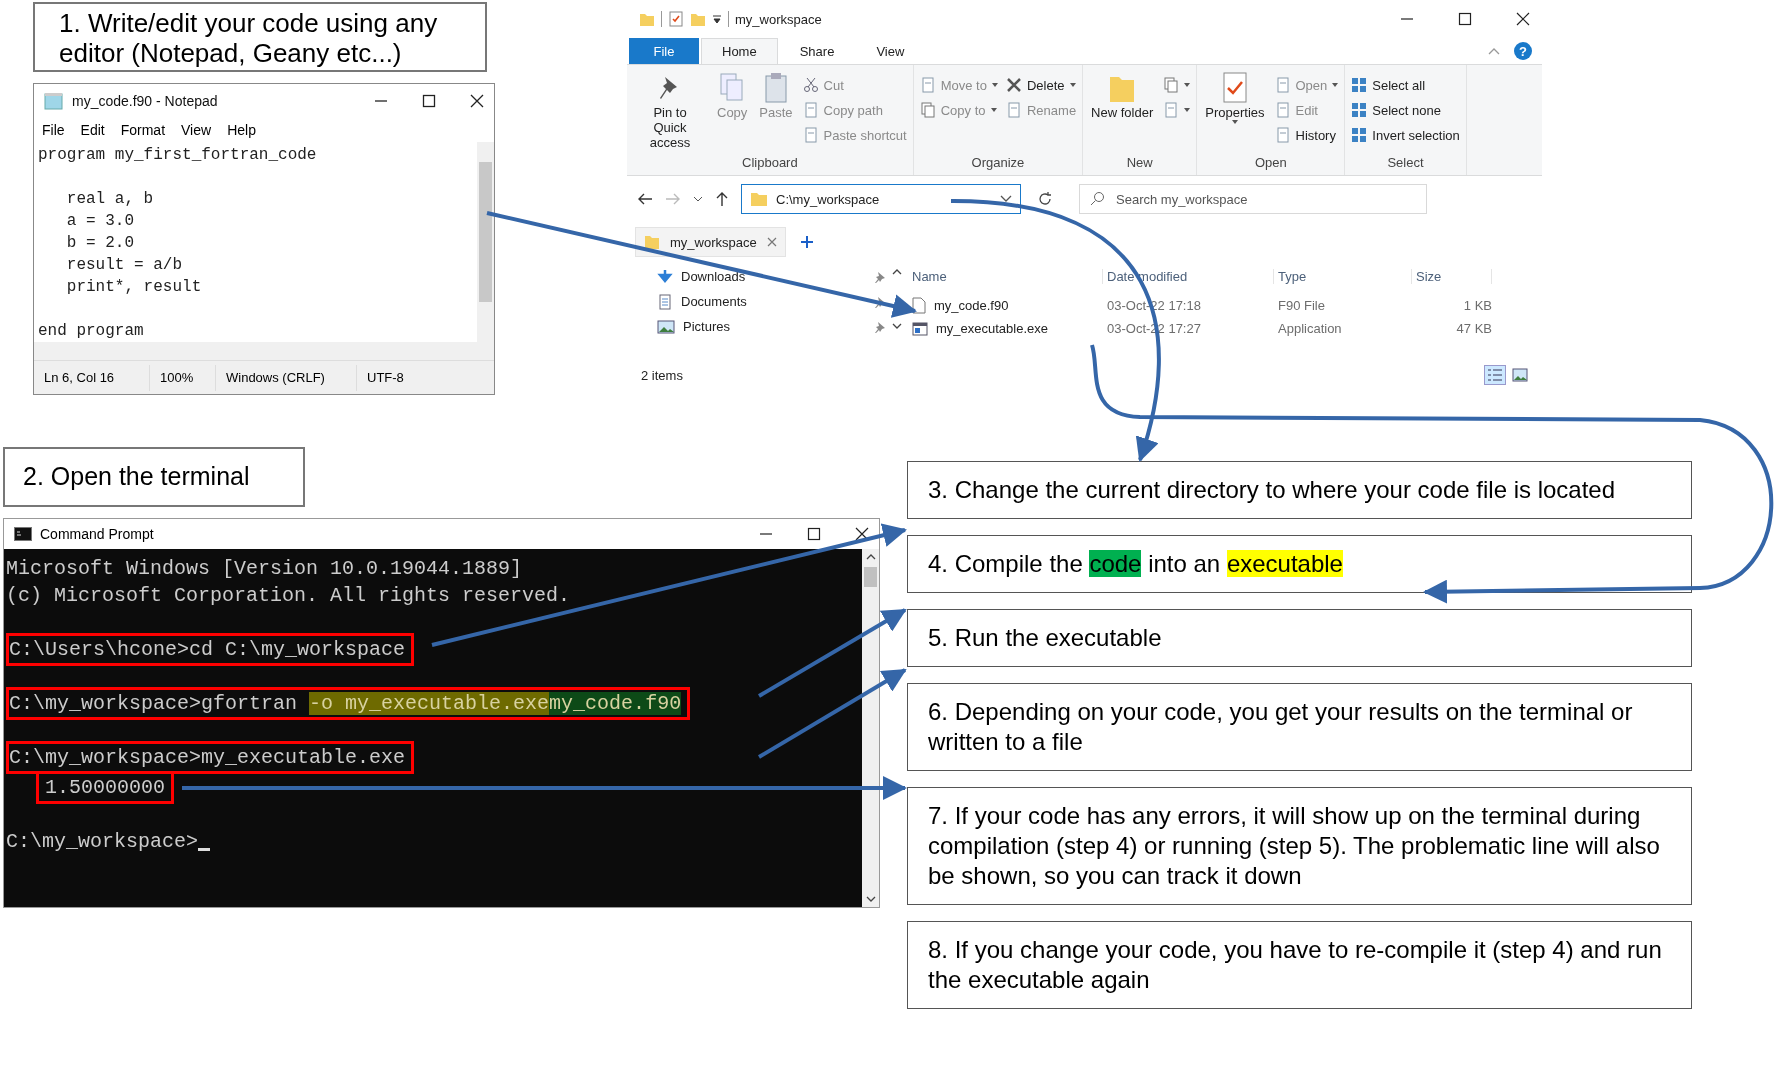 The image size is (1785, 1081). I want to click on status-text: 2 items, so click(662, 375).